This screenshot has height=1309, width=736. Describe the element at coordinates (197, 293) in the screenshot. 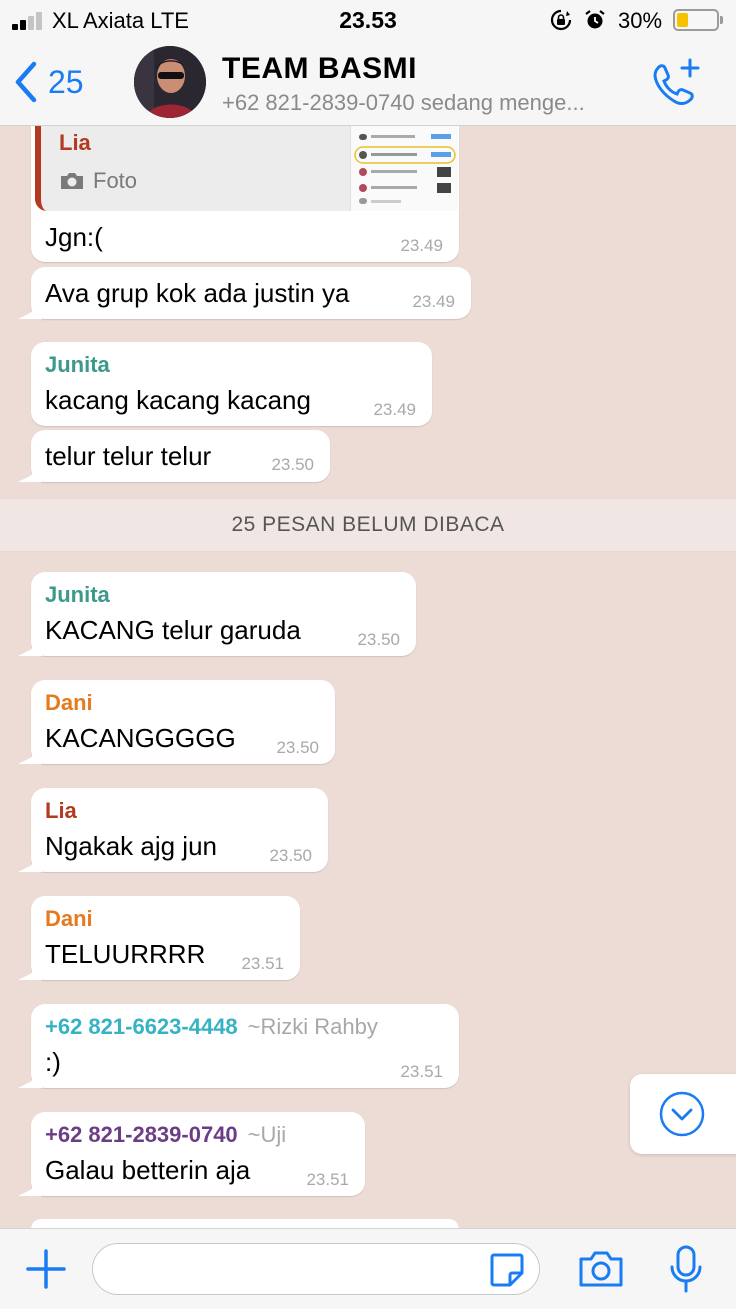

I see `message-text: Ava grup kok ada justin ya` at that location.